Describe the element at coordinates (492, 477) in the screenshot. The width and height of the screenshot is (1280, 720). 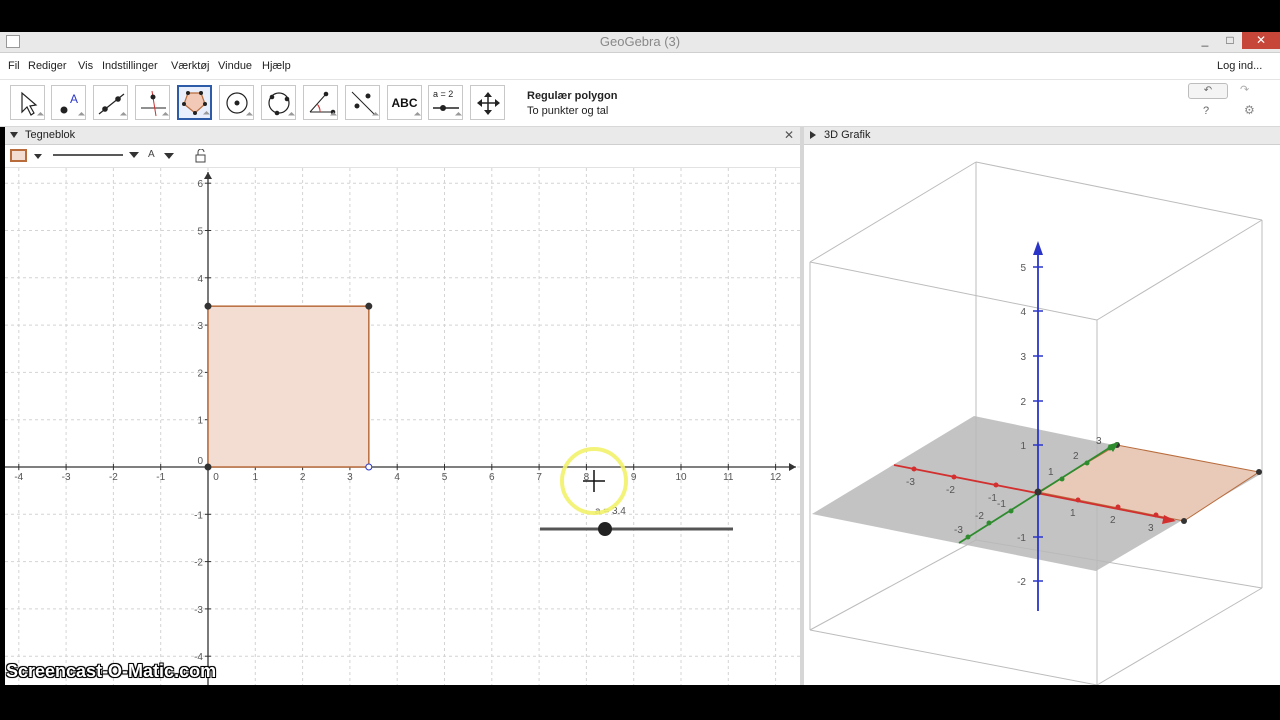
I see `x-tick-label: 6` at that location.